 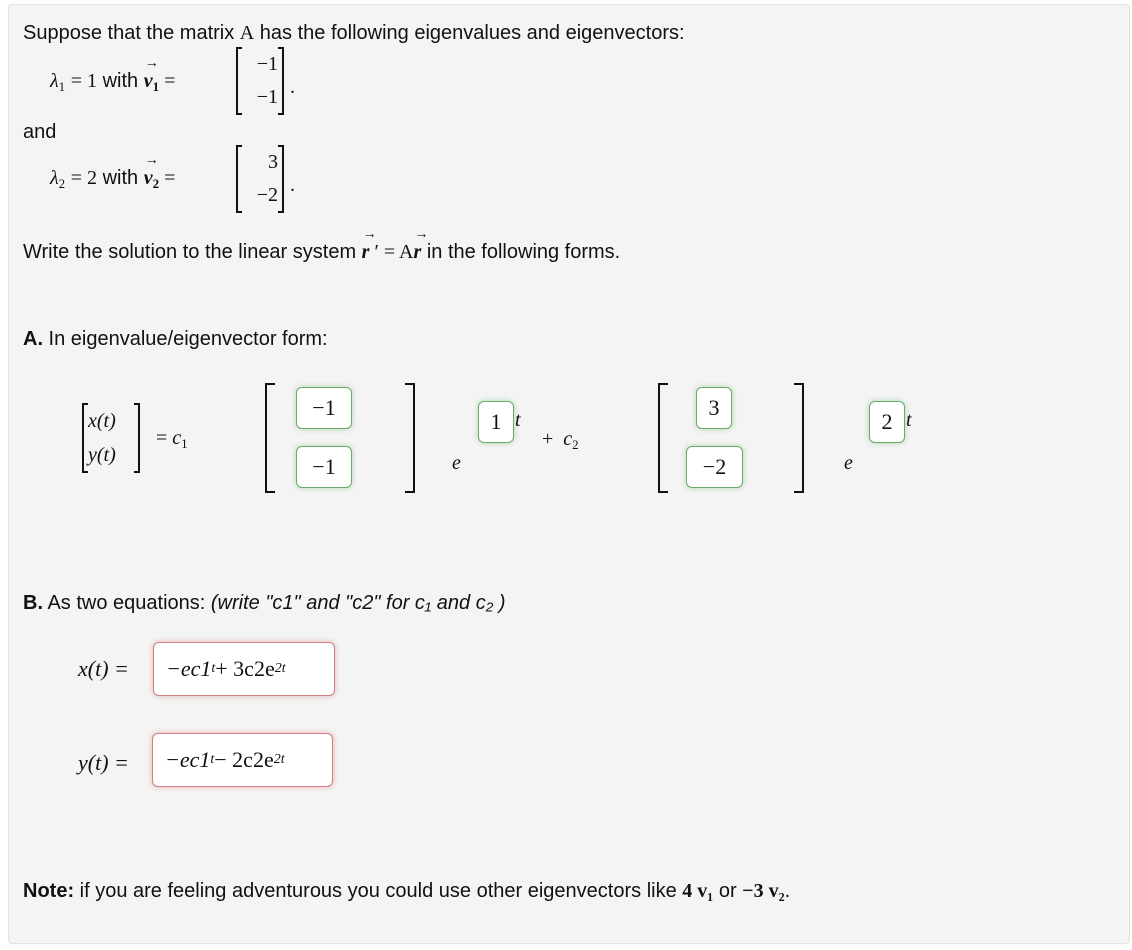 I want to click on eigenpair-2: λ2 = 2 with → v2 =, so click(x=113, y=172).